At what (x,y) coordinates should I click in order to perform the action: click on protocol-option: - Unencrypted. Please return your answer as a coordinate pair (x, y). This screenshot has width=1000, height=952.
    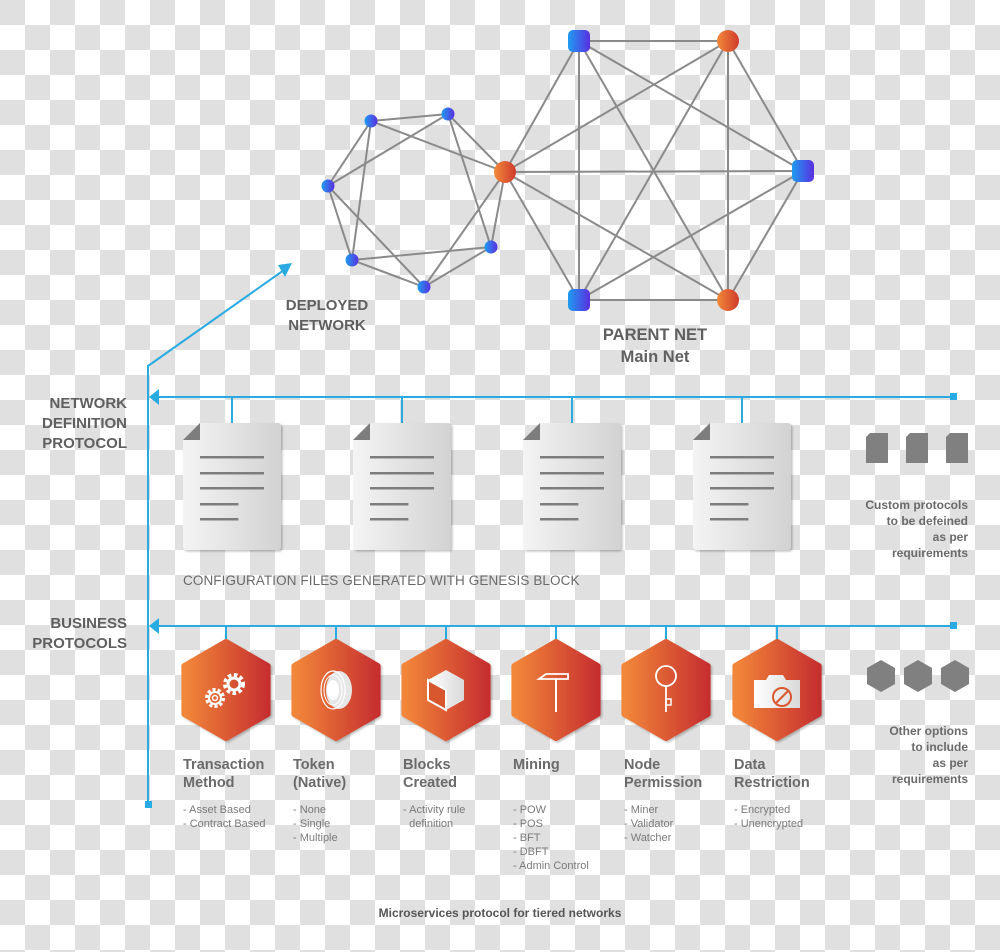
    Looking at the image, I should click on (769, 824).